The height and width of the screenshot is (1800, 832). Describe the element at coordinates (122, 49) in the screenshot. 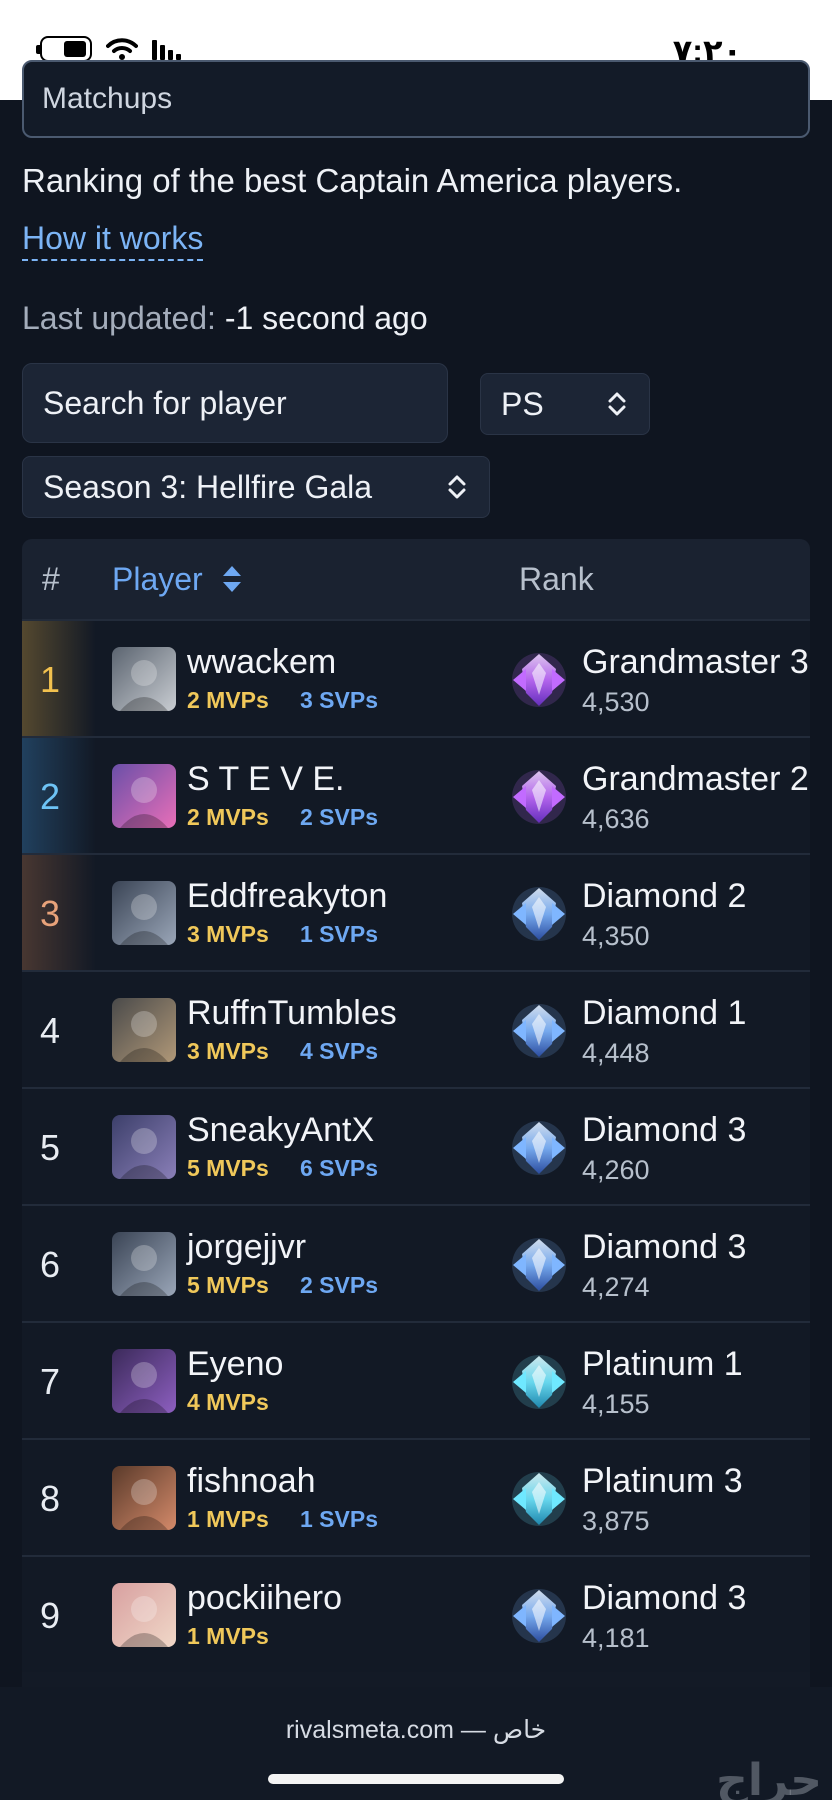

I see `wifi-icon` at that location.